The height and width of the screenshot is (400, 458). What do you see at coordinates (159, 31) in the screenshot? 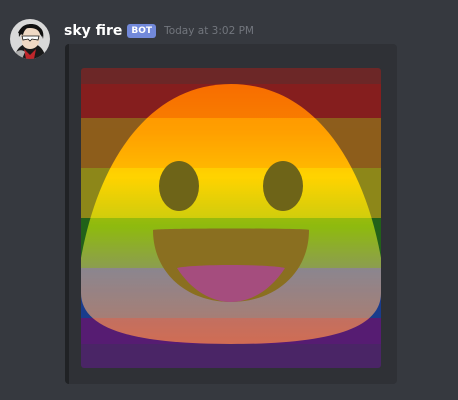
I see `message-header: sky fire BOT Today at 3:02 PM` at bounding box center [159, 31].